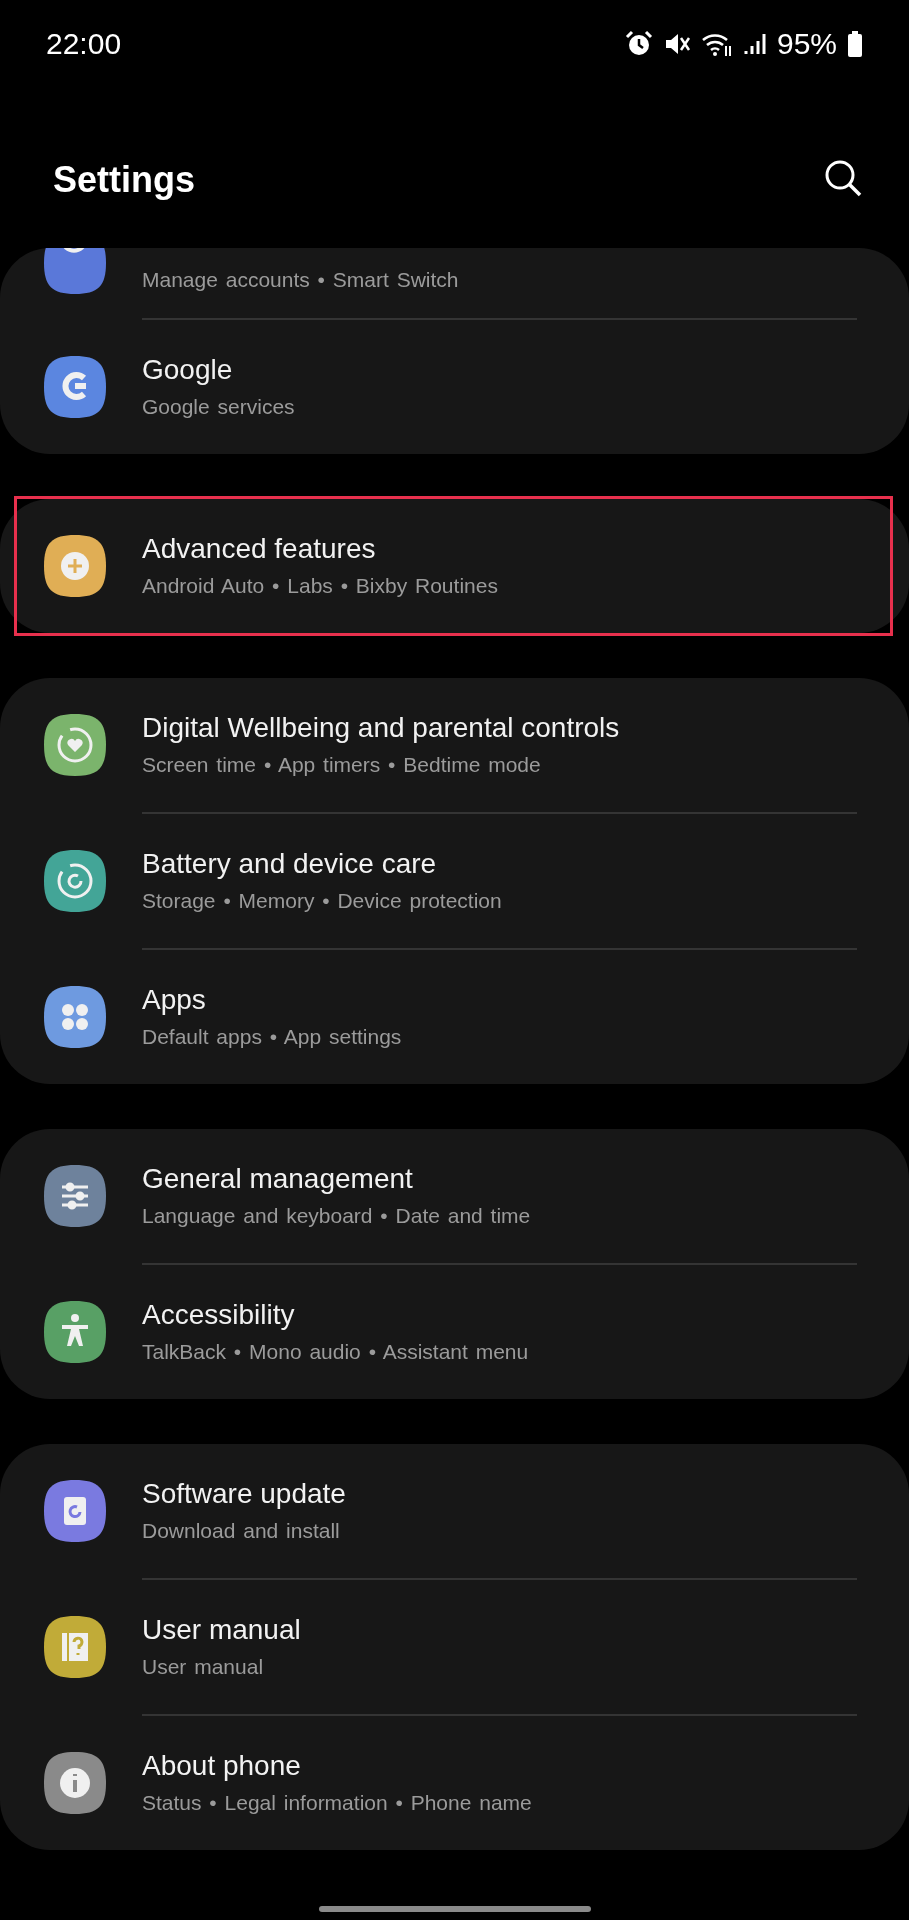 The image size is (909, 1920). I want to click on battery-icon, so click(855, 44).